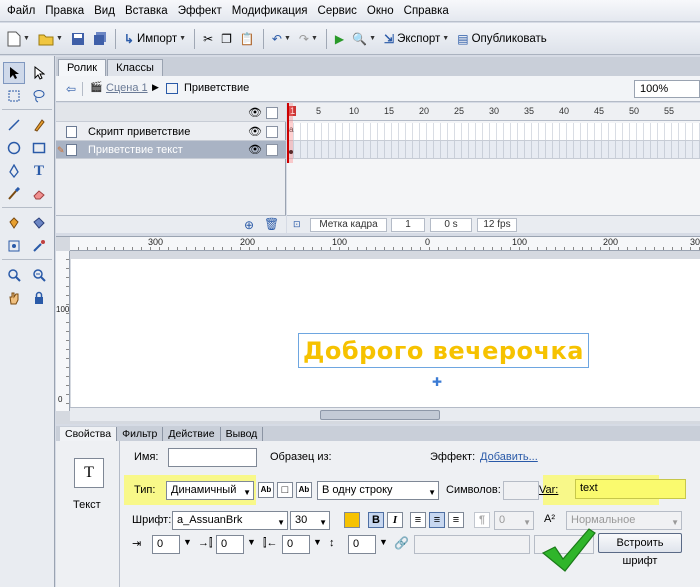 This screenshot has height=587, width=700. I want to click on eyedropper-tool-icon, so click(39, 246).